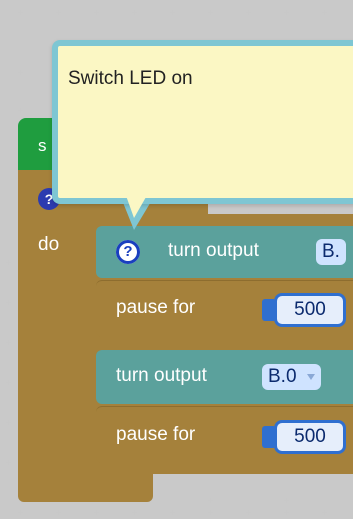  I want to click on output-pin-value: B., so click(331, 251).